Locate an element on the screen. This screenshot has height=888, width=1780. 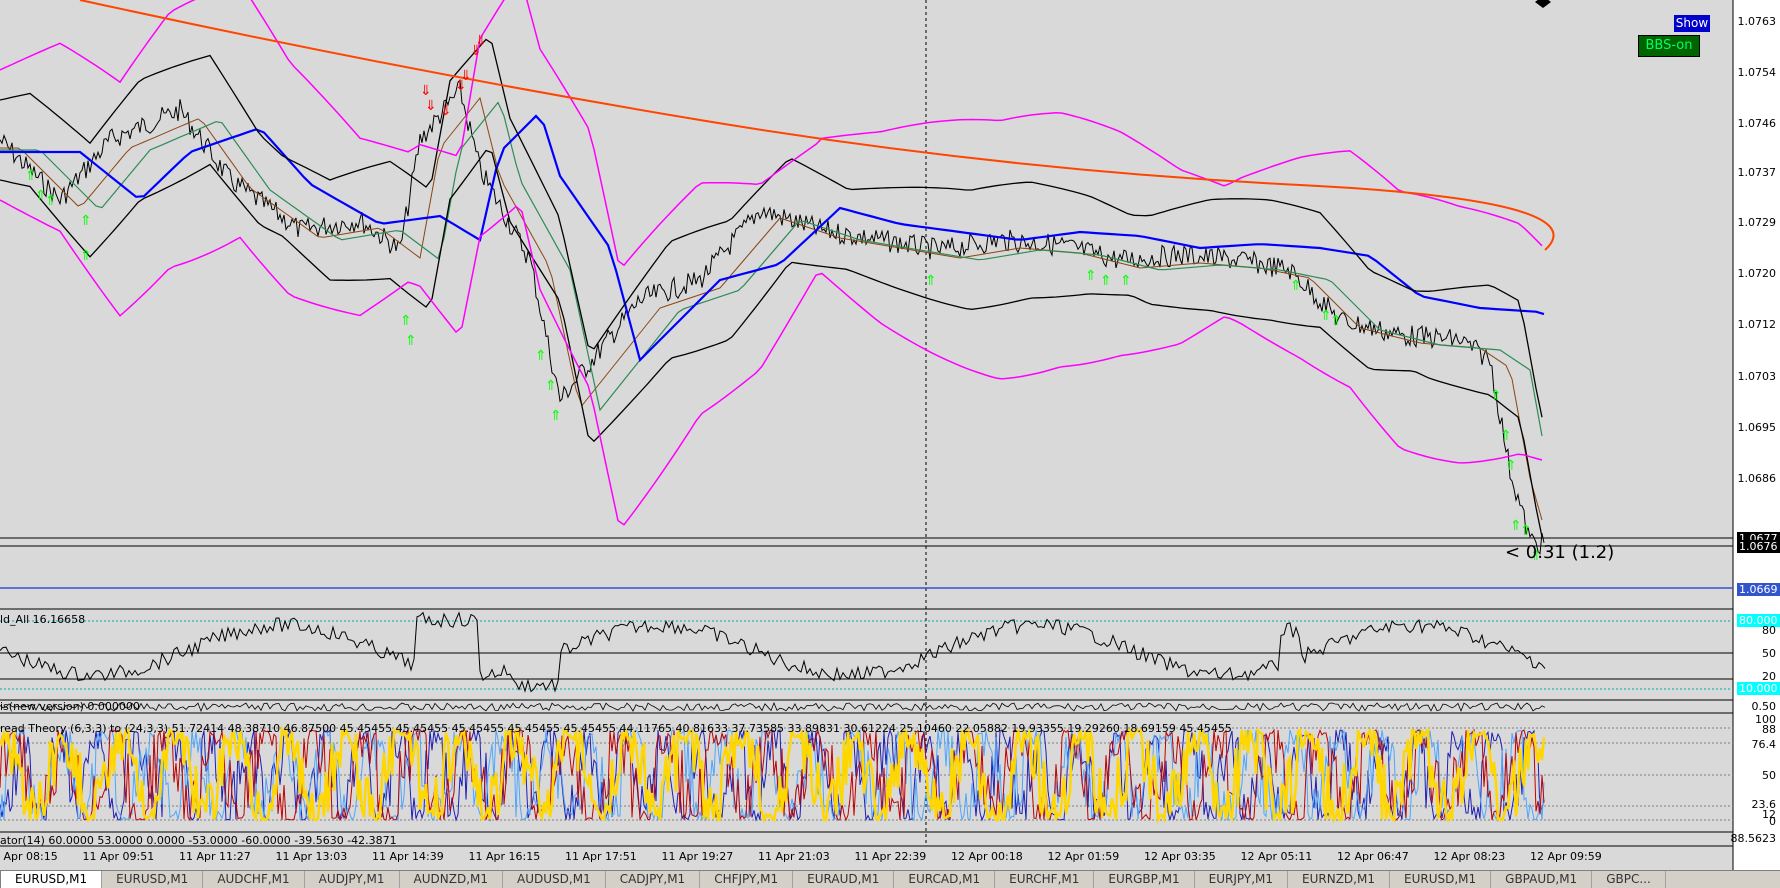
price-tag-line: 1.0669 is located at coordinates (1758, 589).